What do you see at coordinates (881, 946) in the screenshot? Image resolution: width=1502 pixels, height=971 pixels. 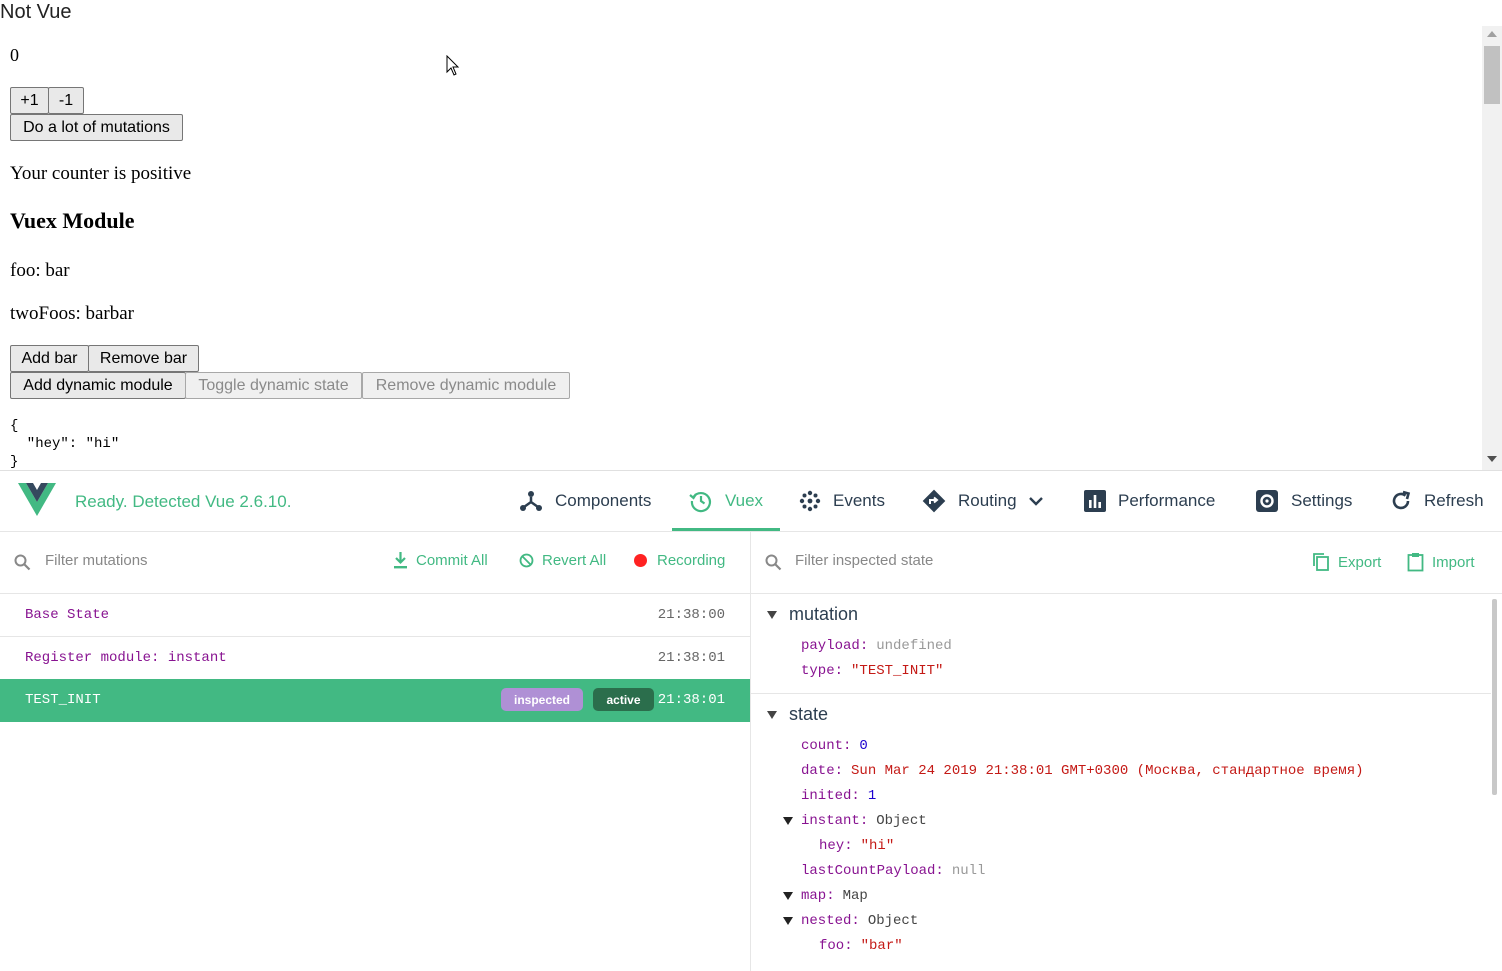 I see `prop-value: "bar"` at bounding box center [881, 946].